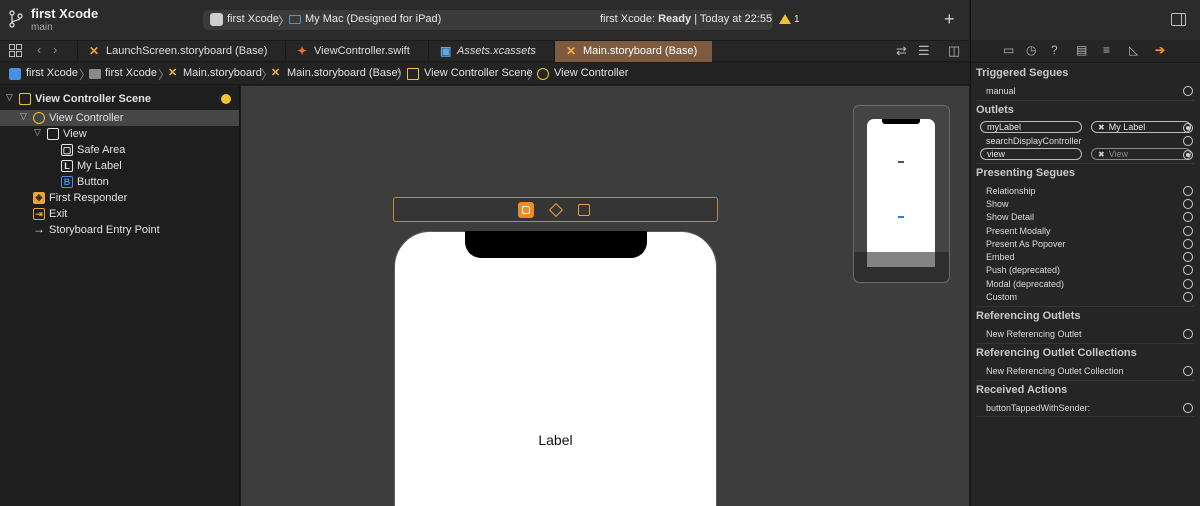  What do you see at coordinates (216, 19) in the screenshot?
I see `app-icon` at bounding box center [216, 19].